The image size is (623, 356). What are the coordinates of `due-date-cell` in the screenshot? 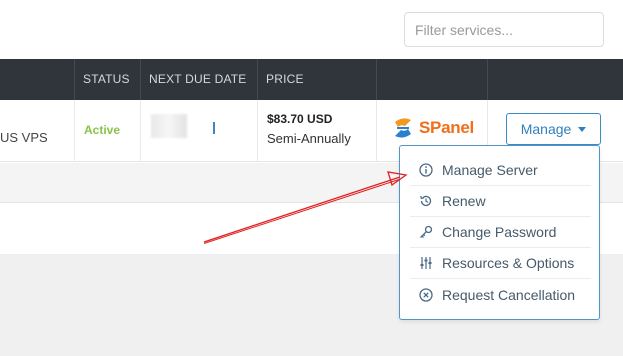 It's located at (198, 131).